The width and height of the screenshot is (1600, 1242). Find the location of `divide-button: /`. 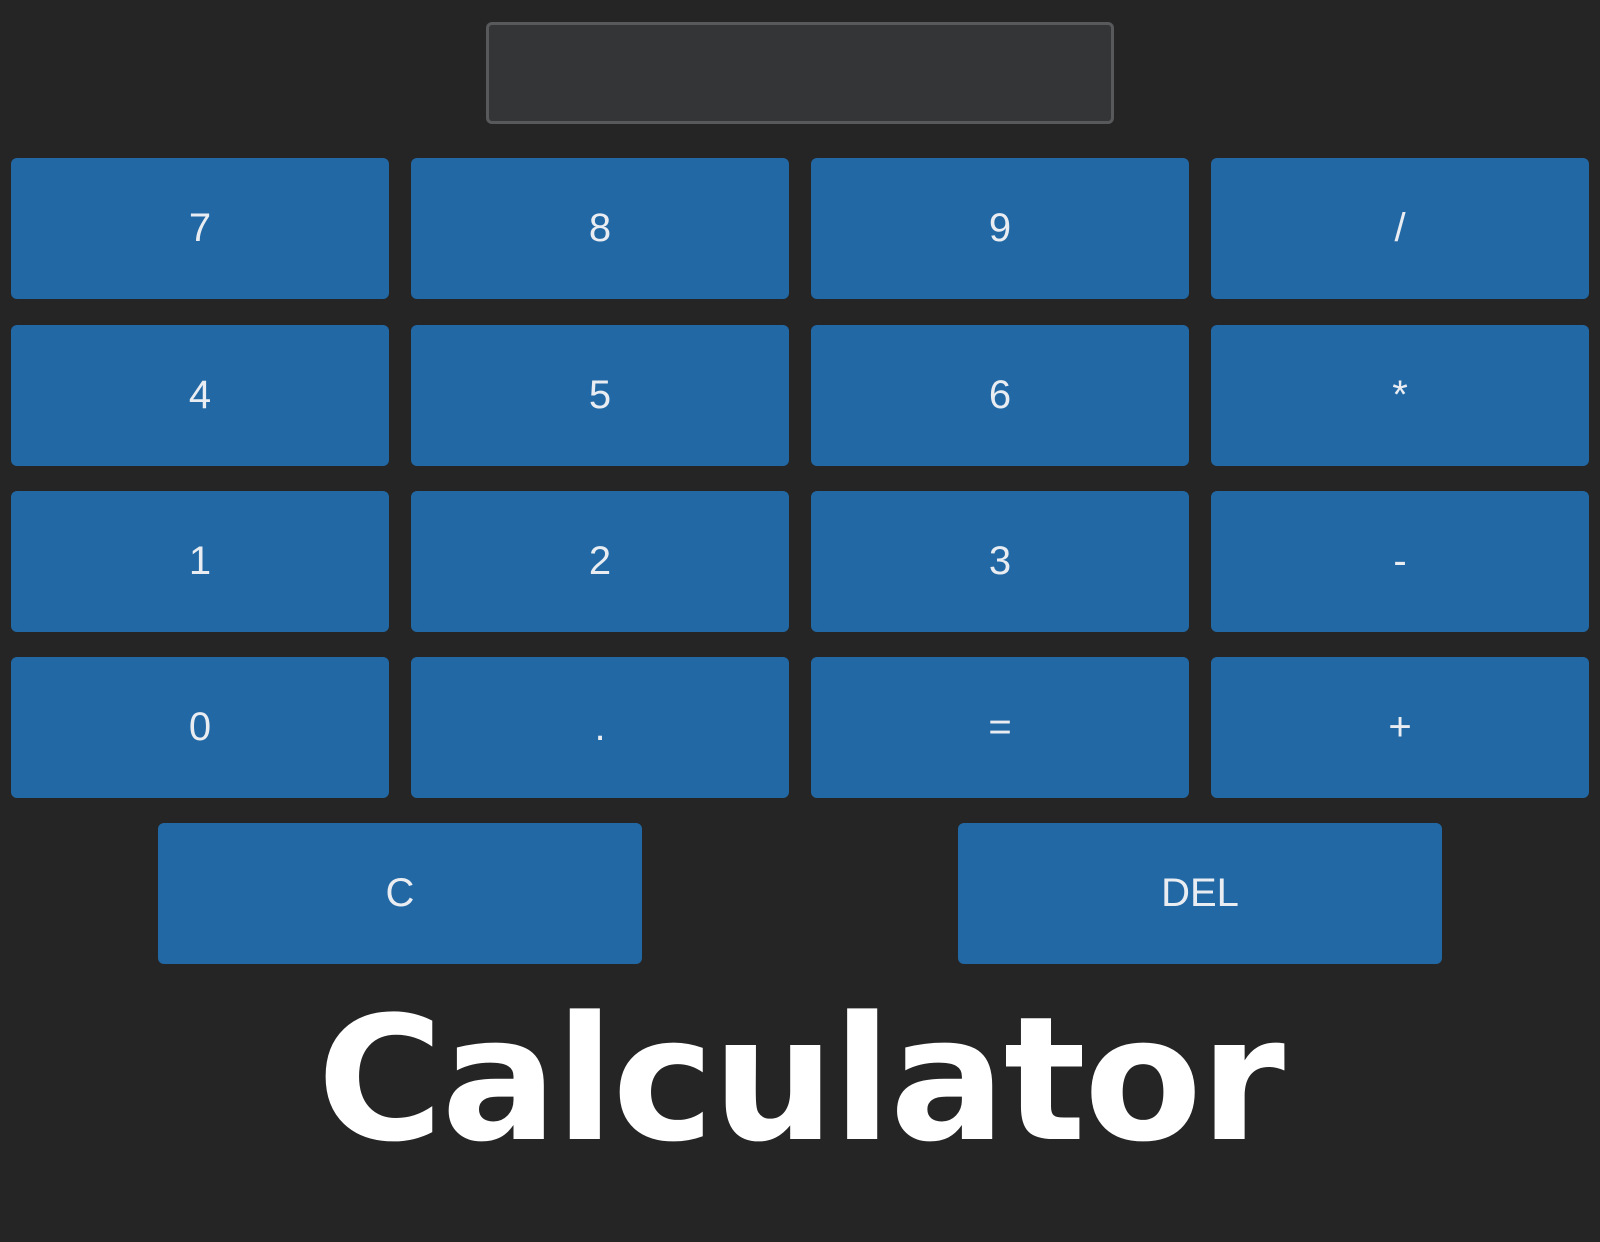

divide-button: / is located at coordinates (1400, 228).